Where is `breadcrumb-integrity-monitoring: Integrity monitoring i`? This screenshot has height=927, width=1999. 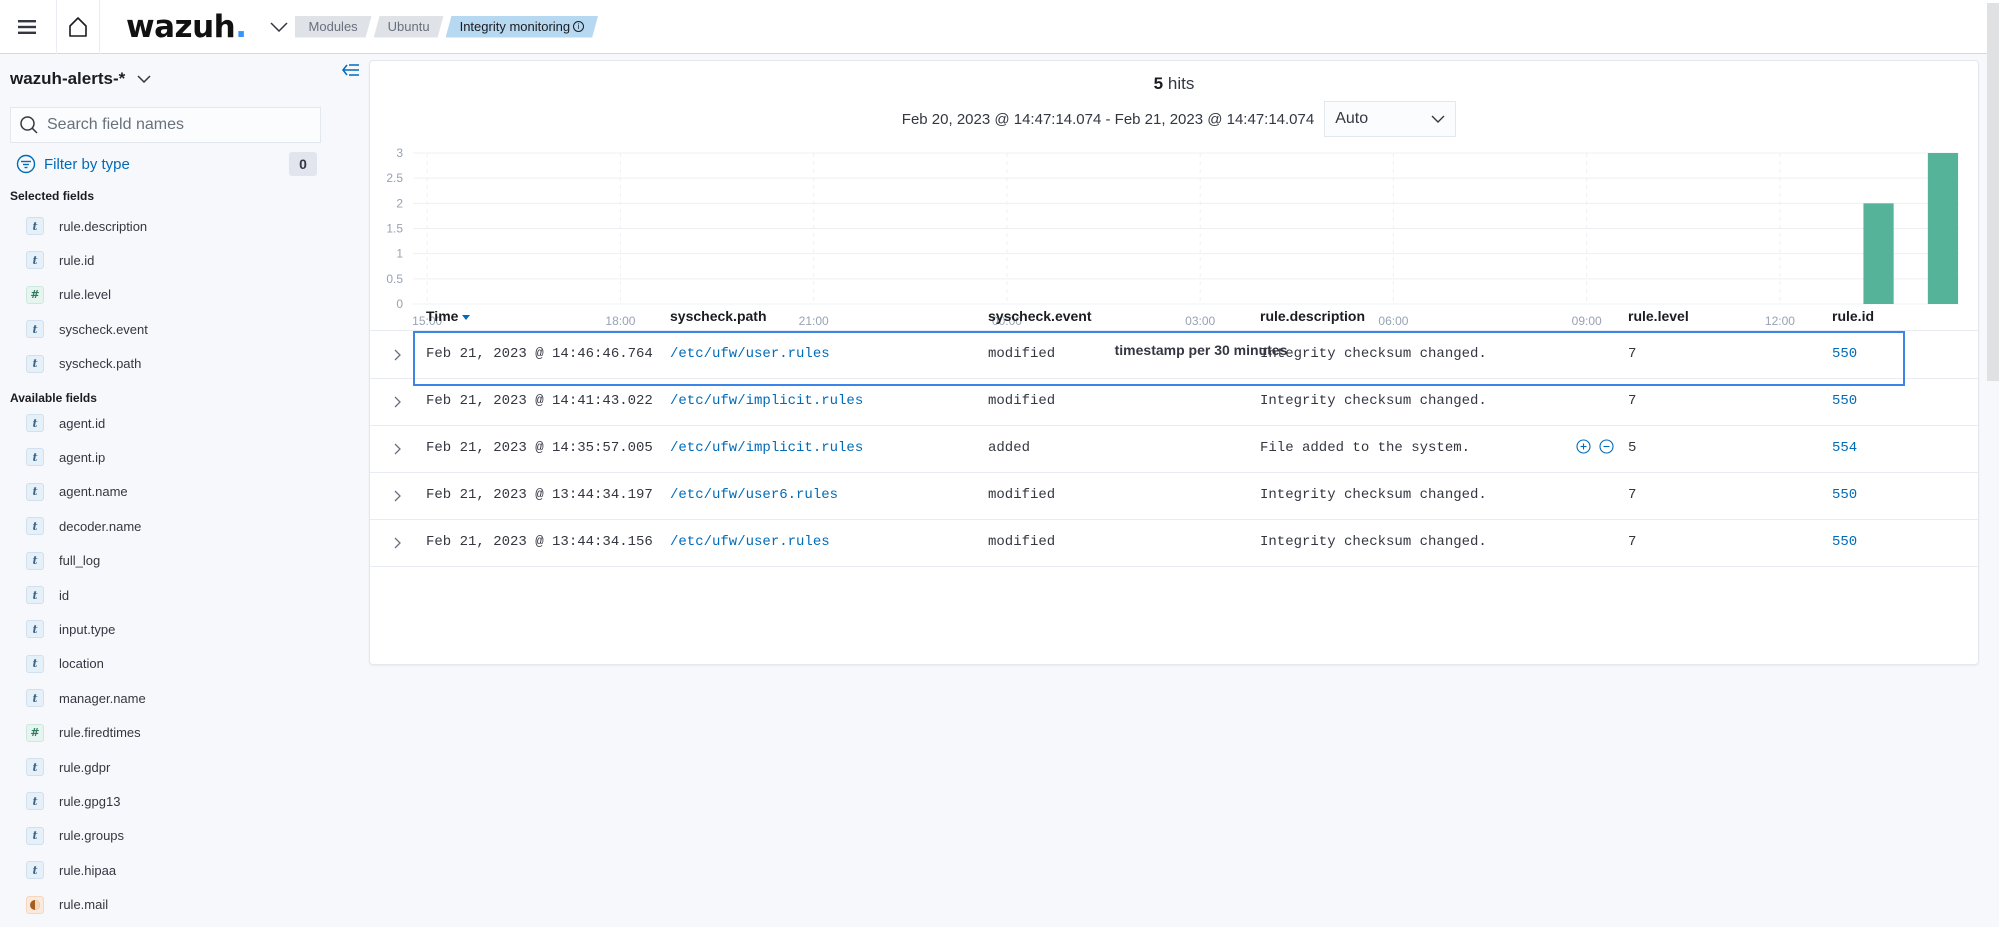 breadcrumb-integrity-monitoring: Integrity monitoring i is located at coordinates (522, 27).